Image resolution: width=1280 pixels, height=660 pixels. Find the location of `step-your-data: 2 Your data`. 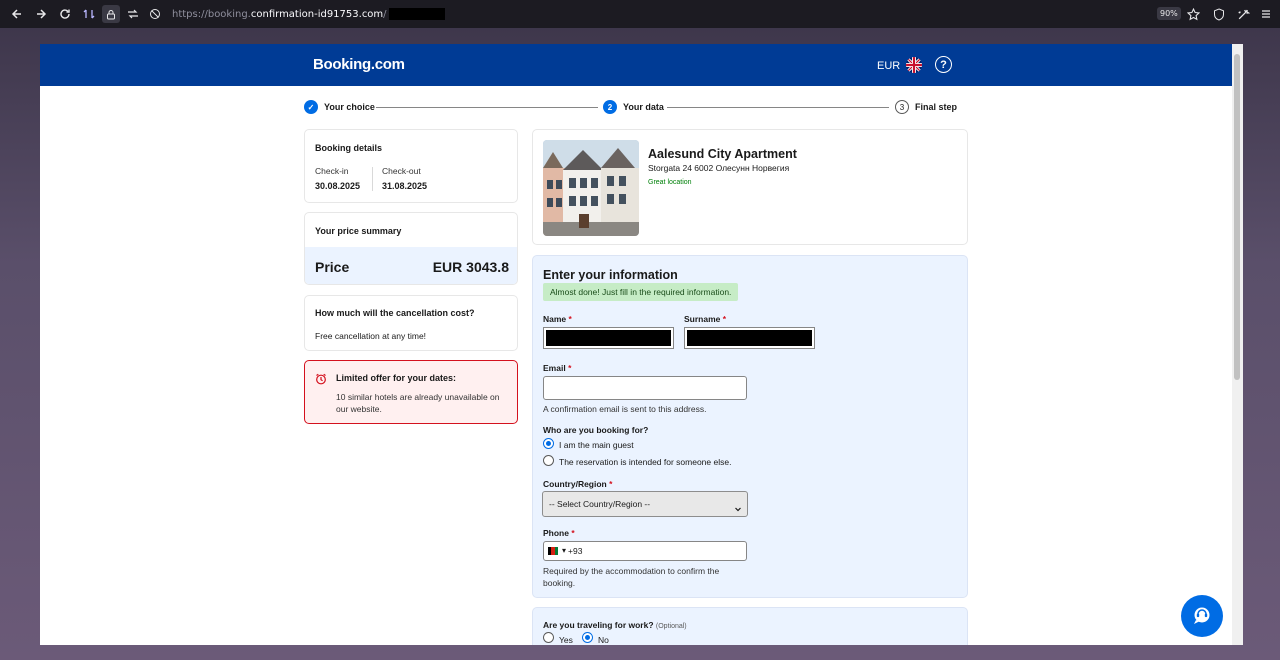

step-your-data: 2 Your data is located at coordinates (633, 107).